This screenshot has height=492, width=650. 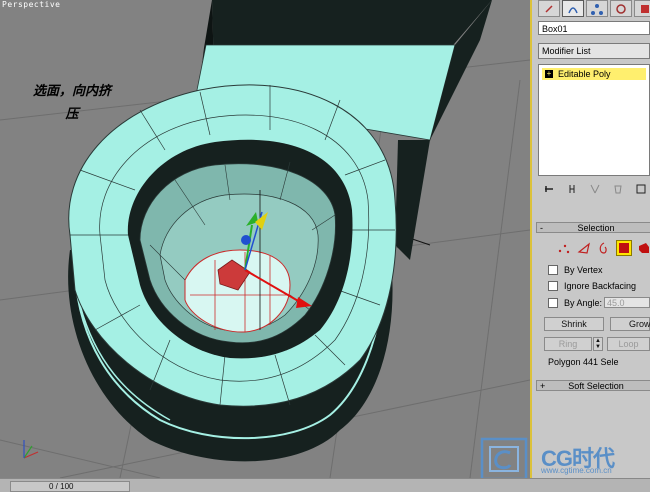 I want to click on border-icon, so click(x=604, y=248).